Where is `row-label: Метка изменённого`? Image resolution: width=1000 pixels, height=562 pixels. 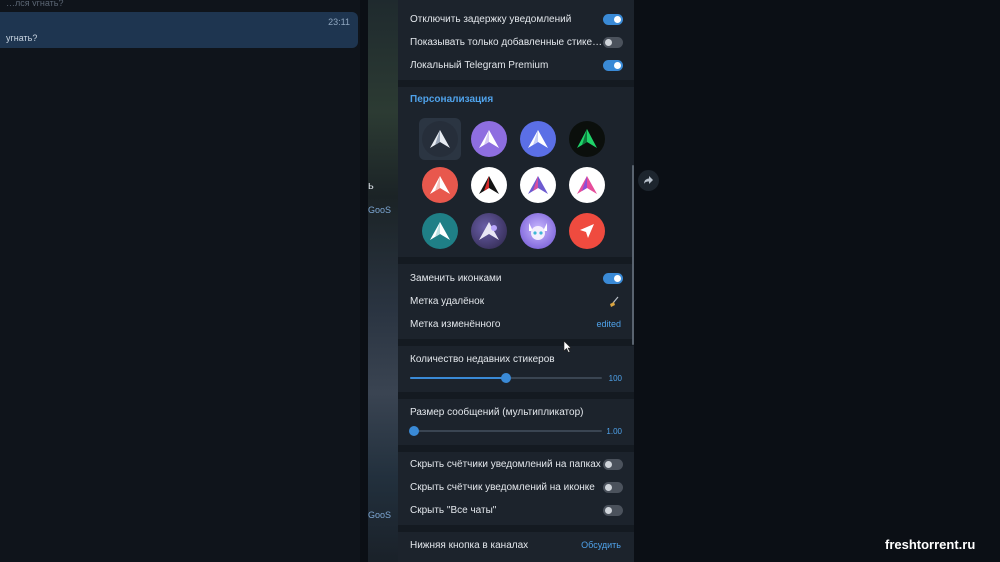
row-label: Метка изменённого is located at coordinates (455, 324).